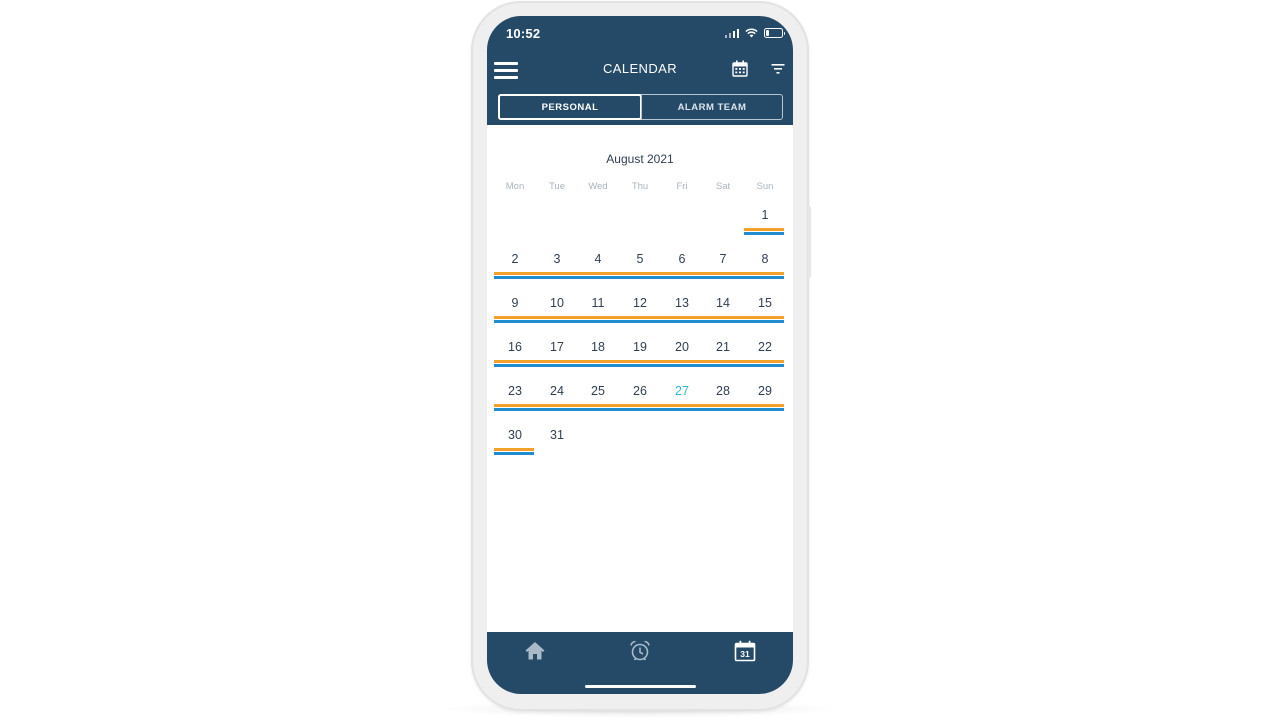 Image resolution: width=1280 pixels, height=720 pixels. I want to click on calendar-day: 6, so click(682, 260).